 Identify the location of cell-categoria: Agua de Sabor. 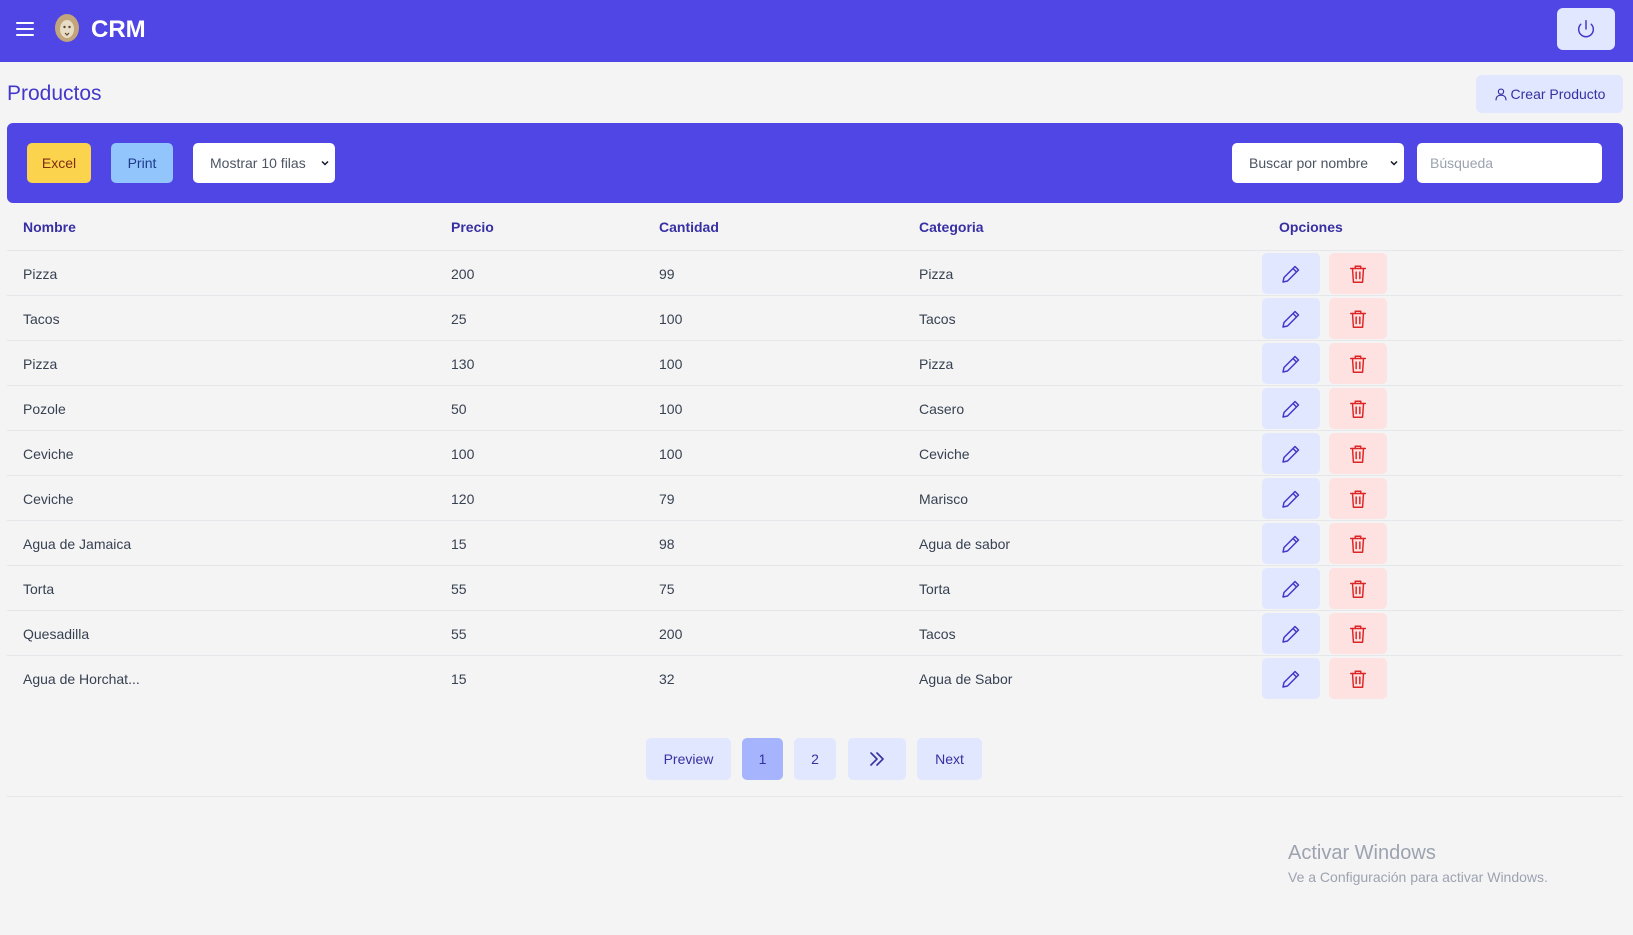
(966, 679).